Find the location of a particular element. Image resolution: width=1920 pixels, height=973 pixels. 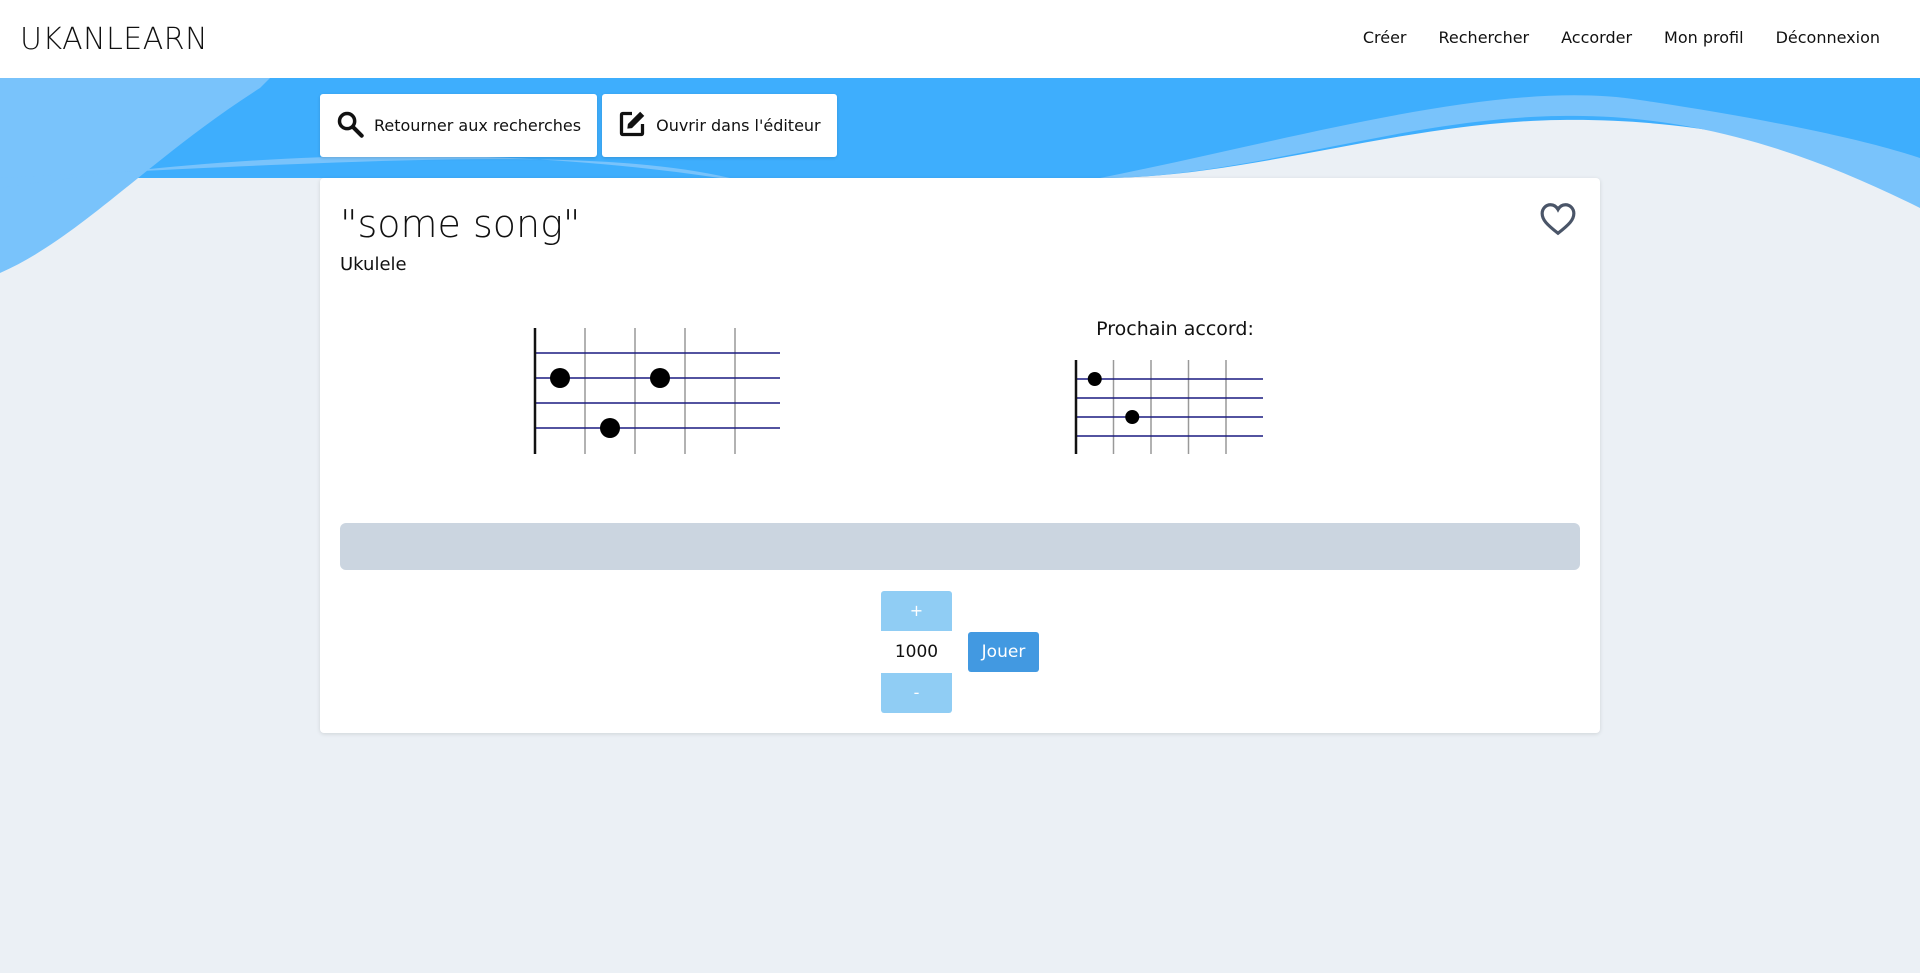

back-to-search-label: Retourner aux recherches is located at coordinates (478, 125).